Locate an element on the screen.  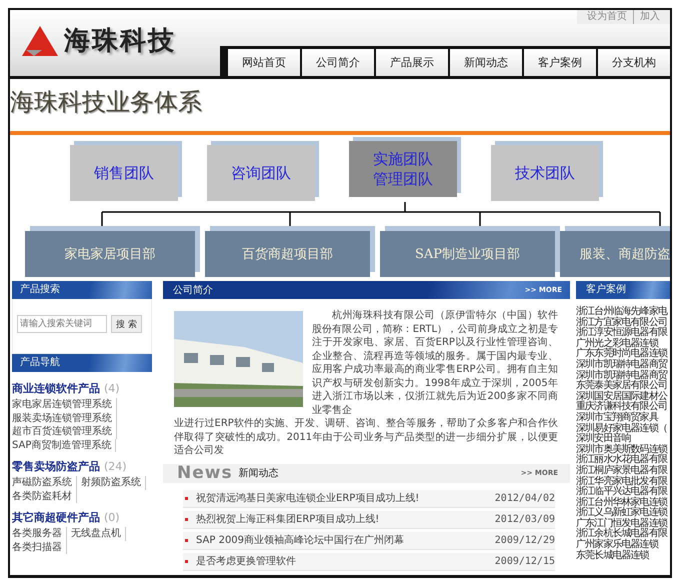
news-date: 2009/12/29 is located at coordinates (524, 540).